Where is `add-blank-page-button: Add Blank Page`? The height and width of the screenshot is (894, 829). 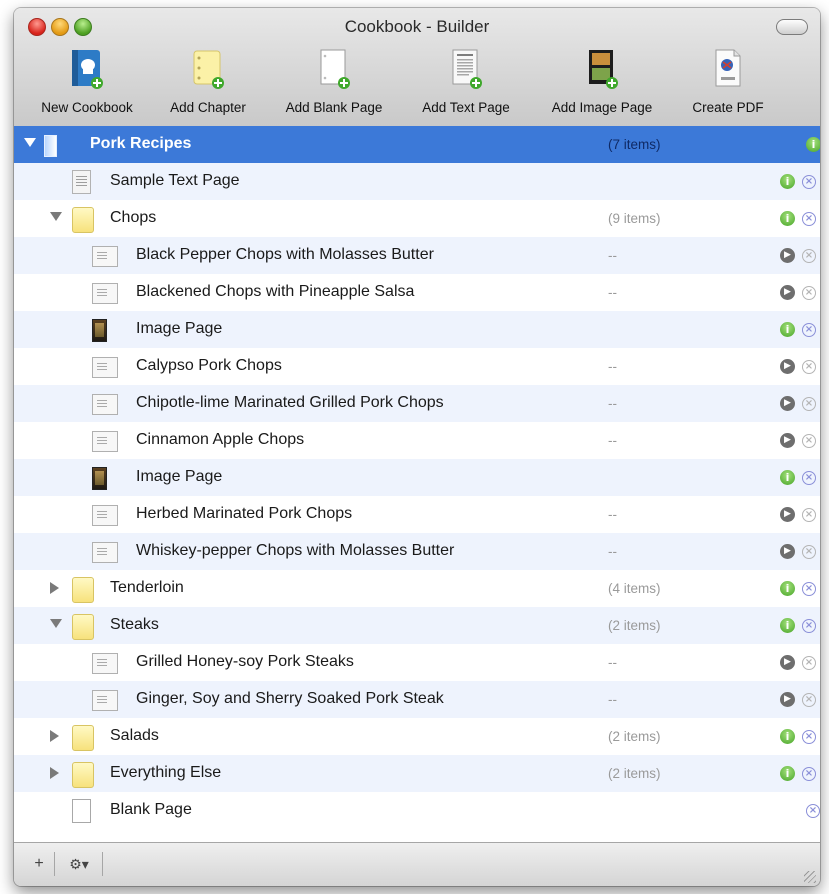 add-blank-page-button: Add Blank Page is located at coordinates (334, 84).